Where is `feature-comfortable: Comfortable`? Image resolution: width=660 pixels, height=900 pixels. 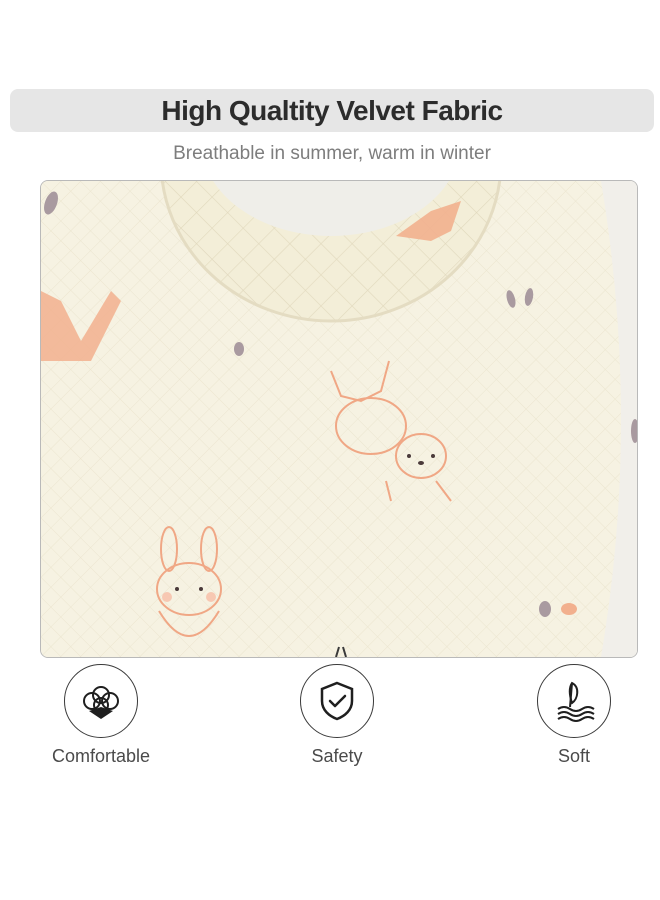 feature-comfortable: Comfortable is located at coordinates (101, 715).